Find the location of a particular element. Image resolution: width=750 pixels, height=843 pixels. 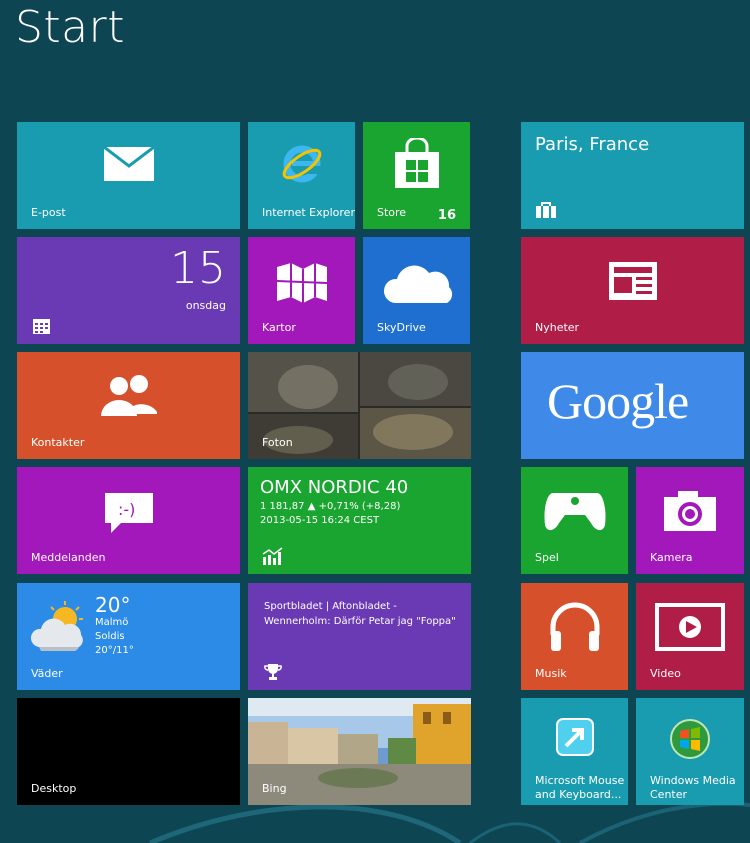

tile-bing: Bing is located at coordinates (359, 751).